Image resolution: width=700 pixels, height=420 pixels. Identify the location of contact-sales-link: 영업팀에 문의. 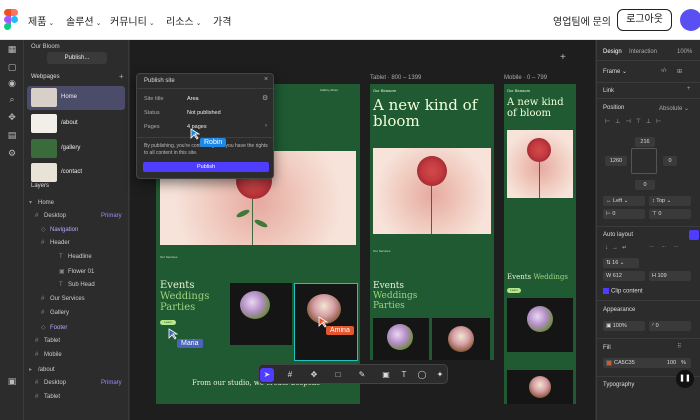
(582, 20).